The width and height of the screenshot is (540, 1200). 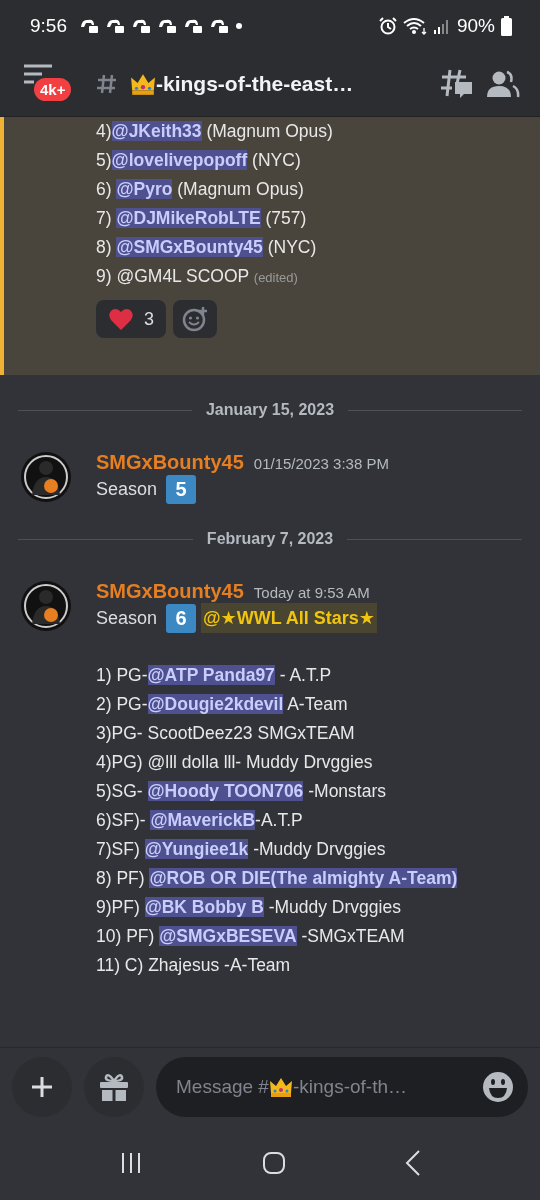 I want to click on add-emoji-icon, so click(x=195, y=319).